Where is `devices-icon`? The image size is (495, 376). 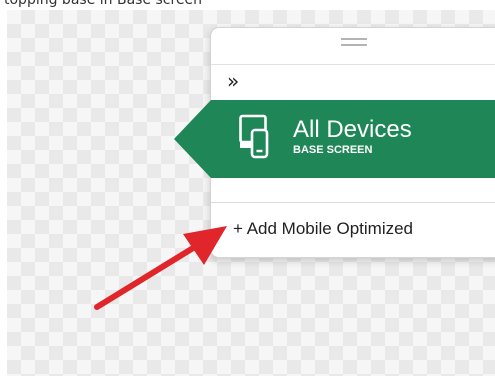
devices-icon is located at coordinates (254, 136).